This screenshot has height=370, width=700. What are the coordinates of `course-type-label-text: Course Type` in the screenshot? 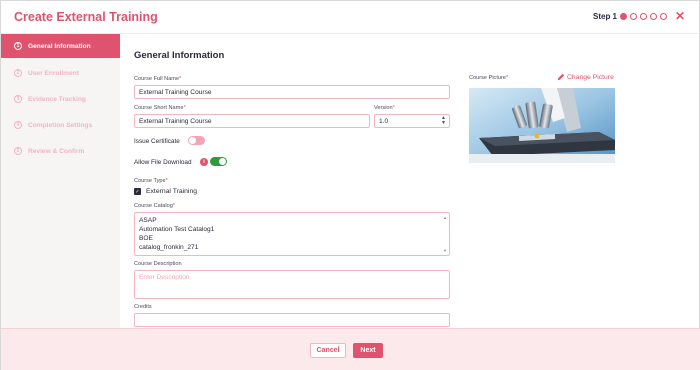 It's located at (150, 181).